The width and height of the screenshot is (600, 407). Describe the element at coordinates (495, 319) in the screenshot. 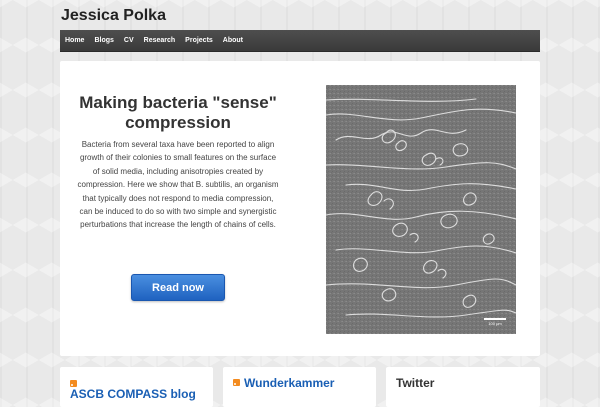

I see `scale-bar-line` at that location.